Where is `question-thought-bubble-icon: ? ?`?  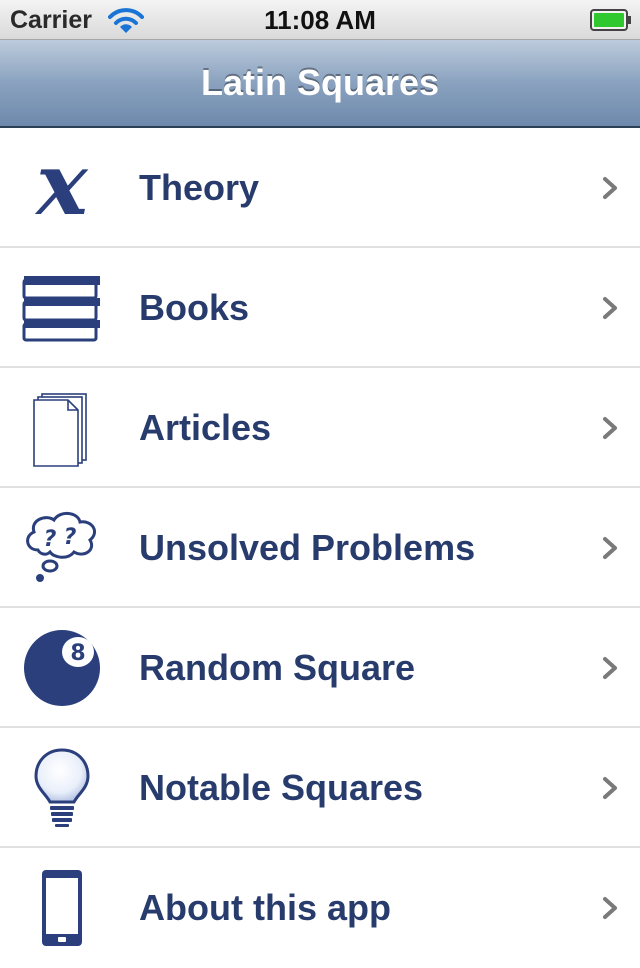
question-thought-bubble-icon: ? ? is located at coordinates (61, 547).